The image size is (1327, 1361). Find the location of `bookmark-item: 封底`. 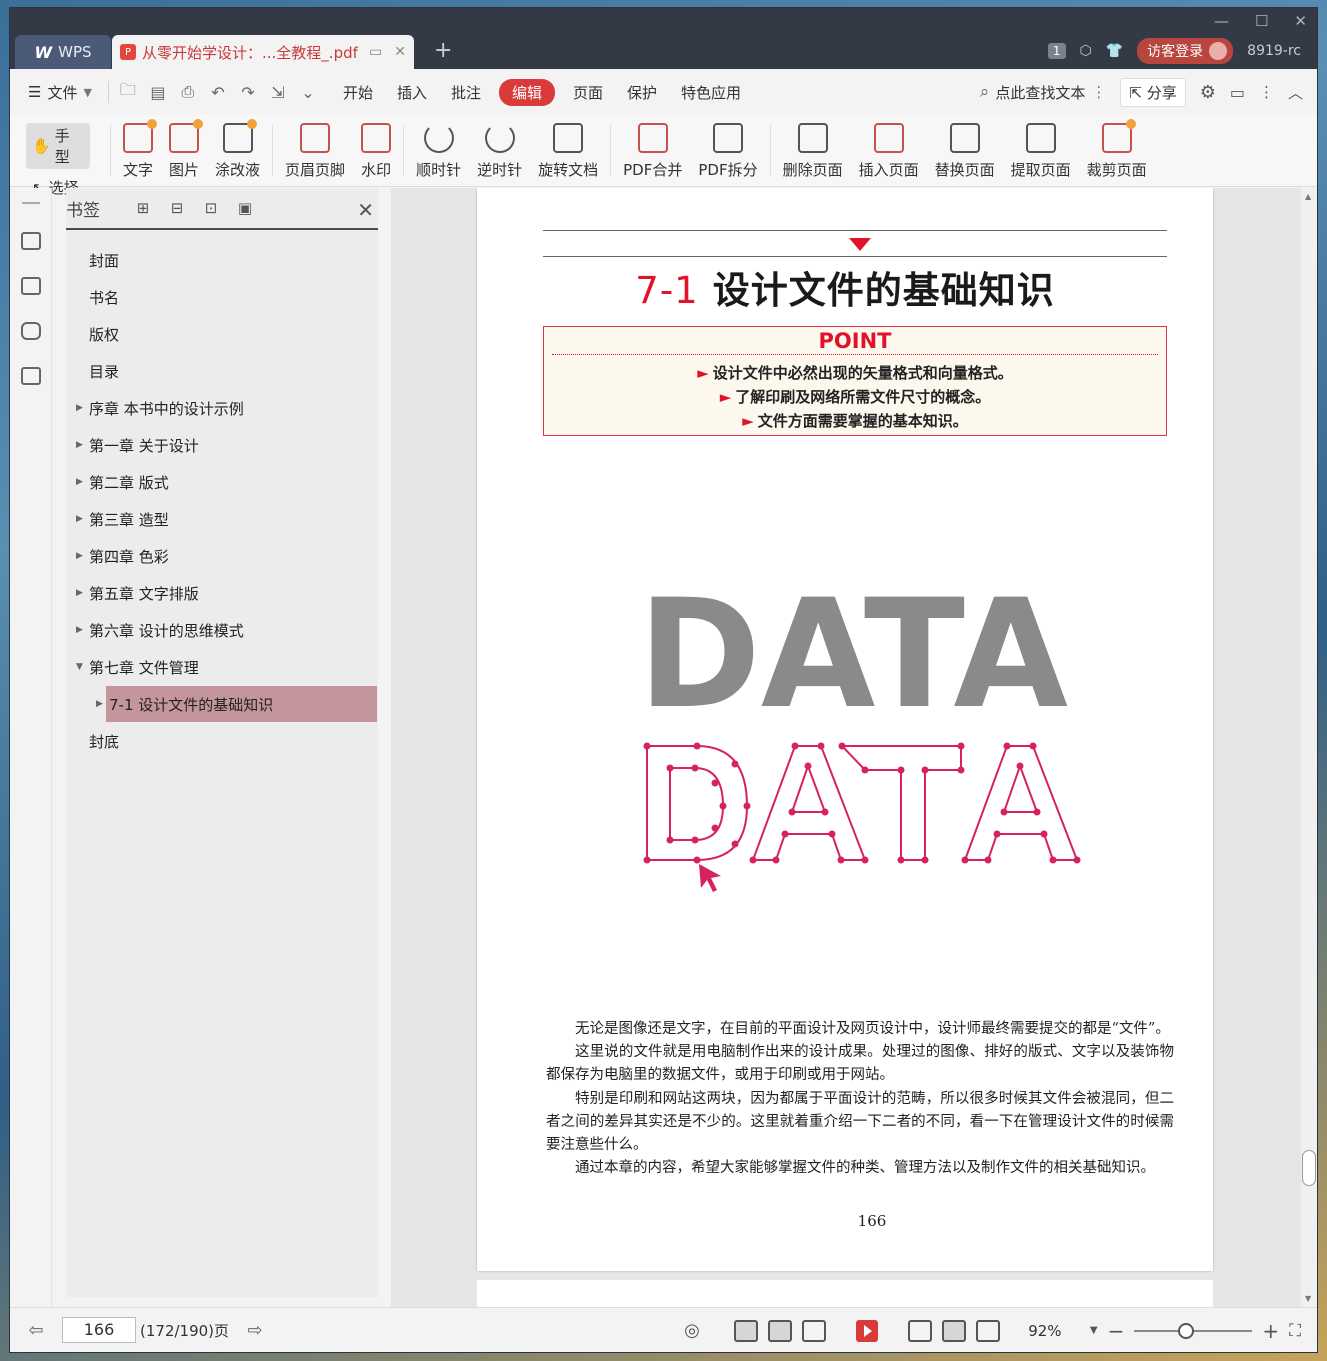

bookmark-item: 封底 is located at coordinates (104, 741).